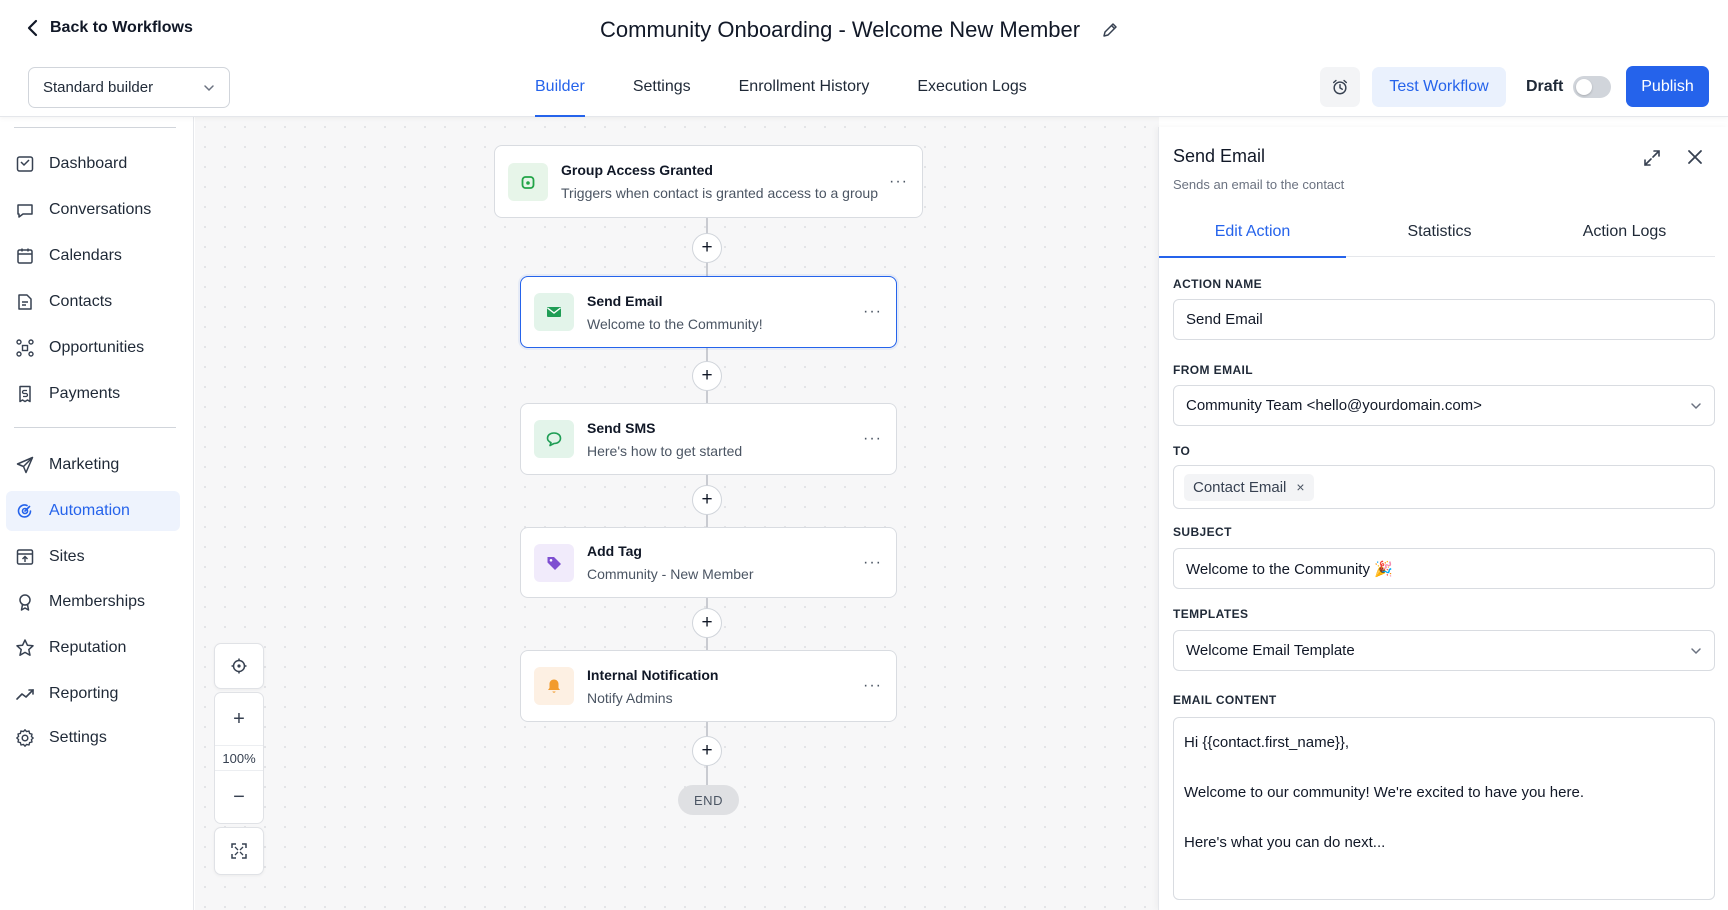  I want to click on sidebar-item-label: Reporting, so click(84, 693).